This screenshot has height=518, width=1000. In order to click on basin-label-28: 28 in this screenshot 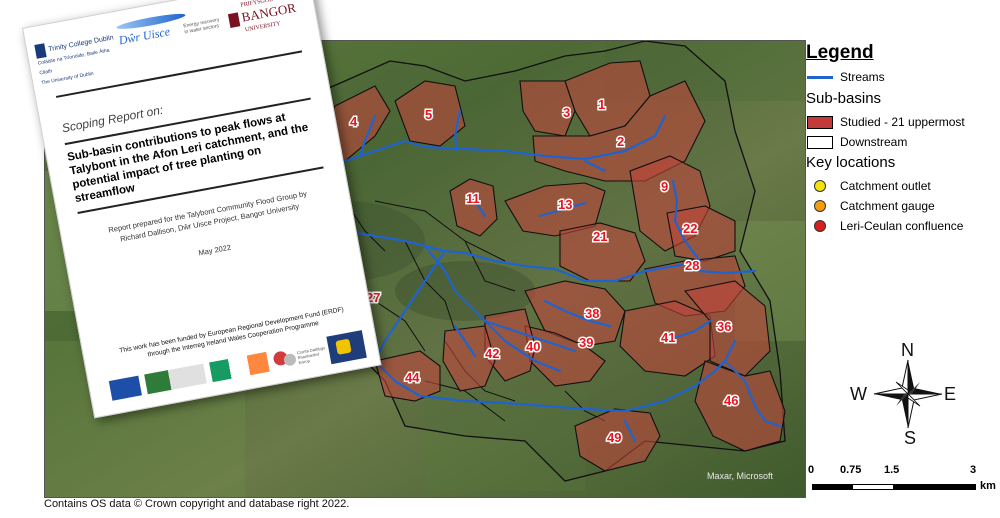, I will do `click(692, 265)`.